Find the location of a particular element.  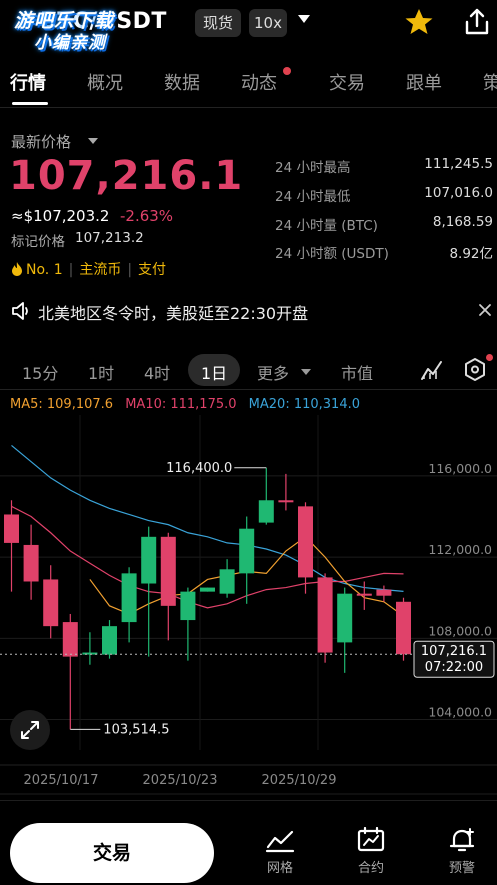

tab-feed: 动态 is located at coordinates (259, 82).